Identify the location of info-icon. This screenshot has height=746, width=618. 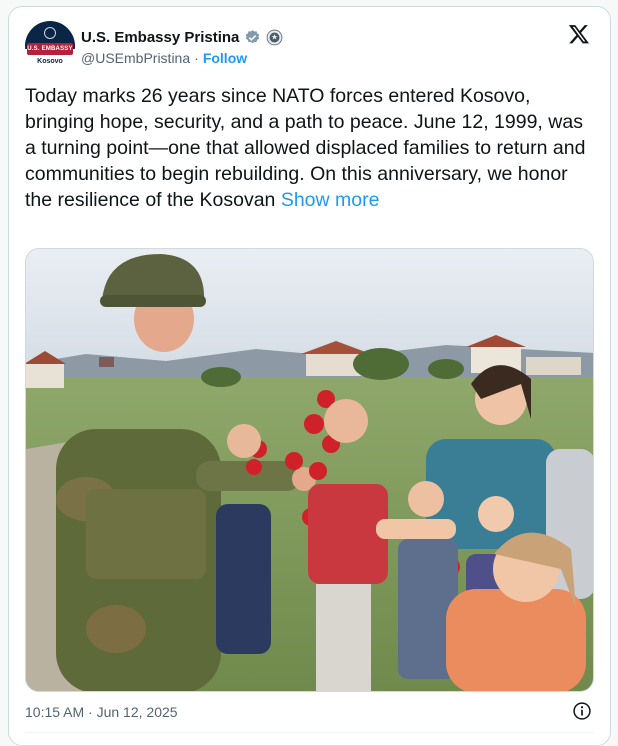
(582, 711).